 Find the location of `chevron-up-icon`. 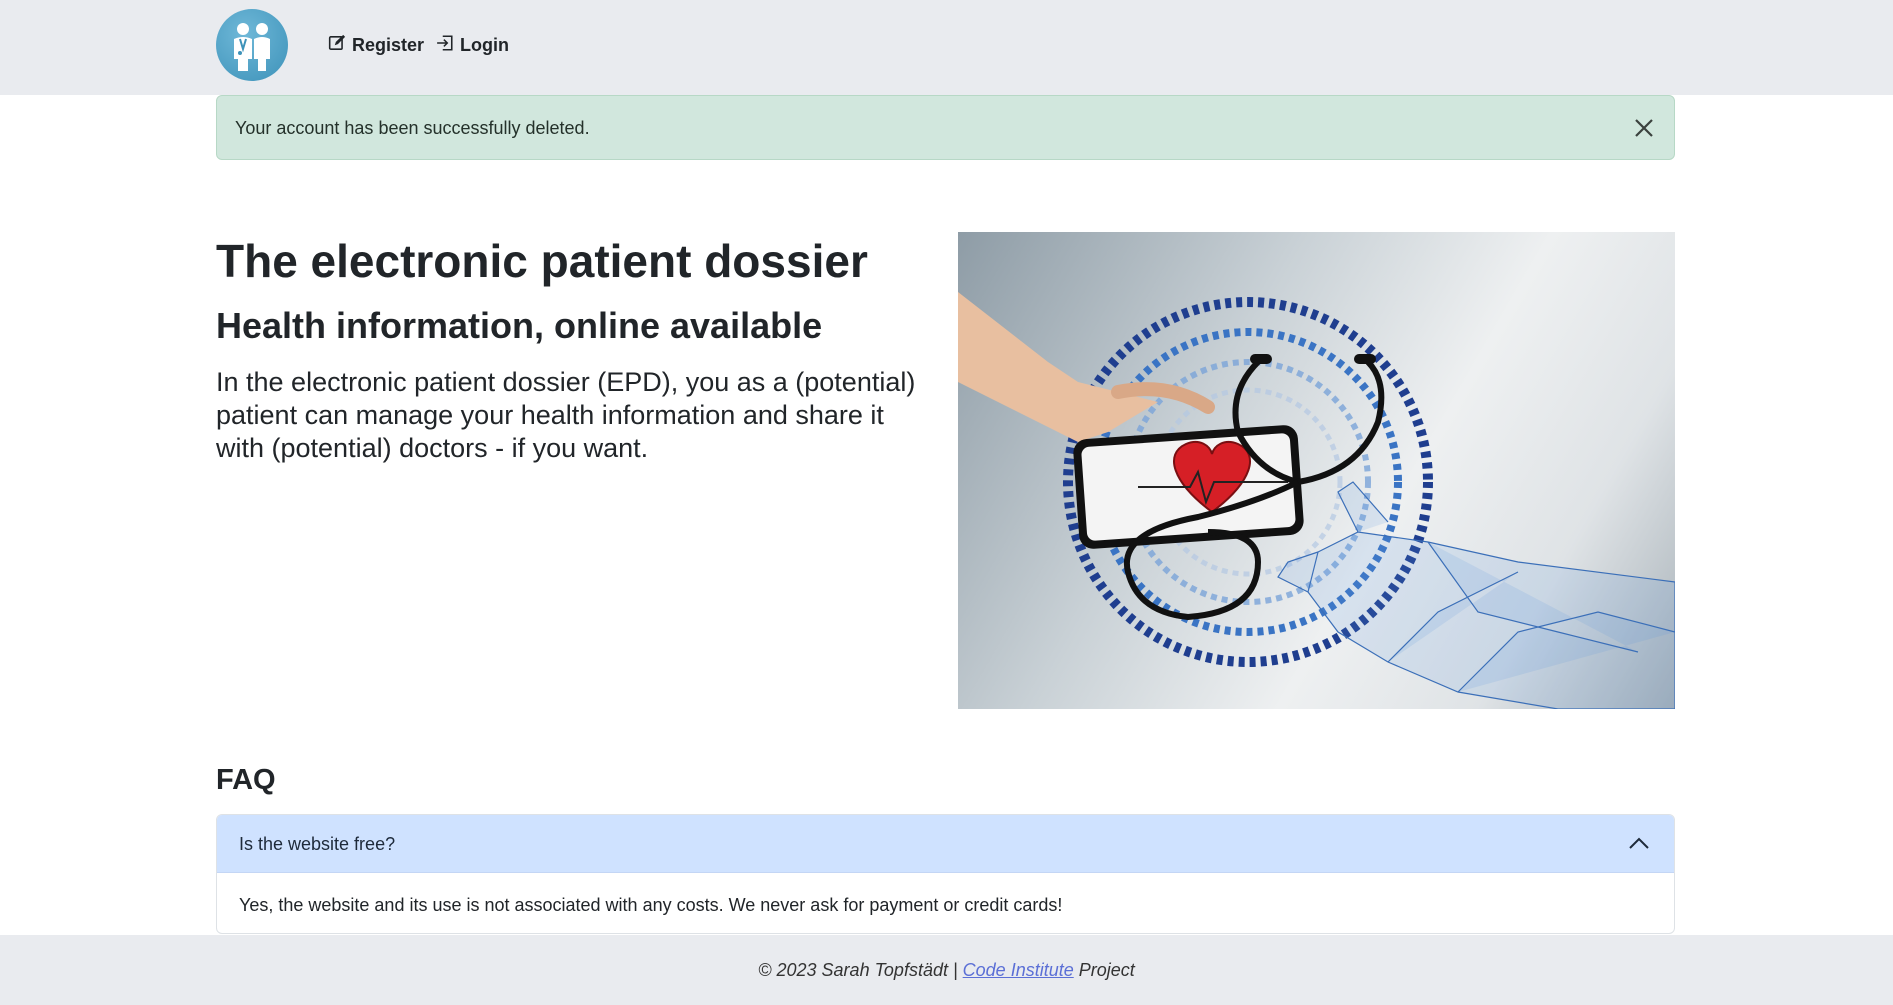

chevron-up-icon is located at coordinates (1639, 844).